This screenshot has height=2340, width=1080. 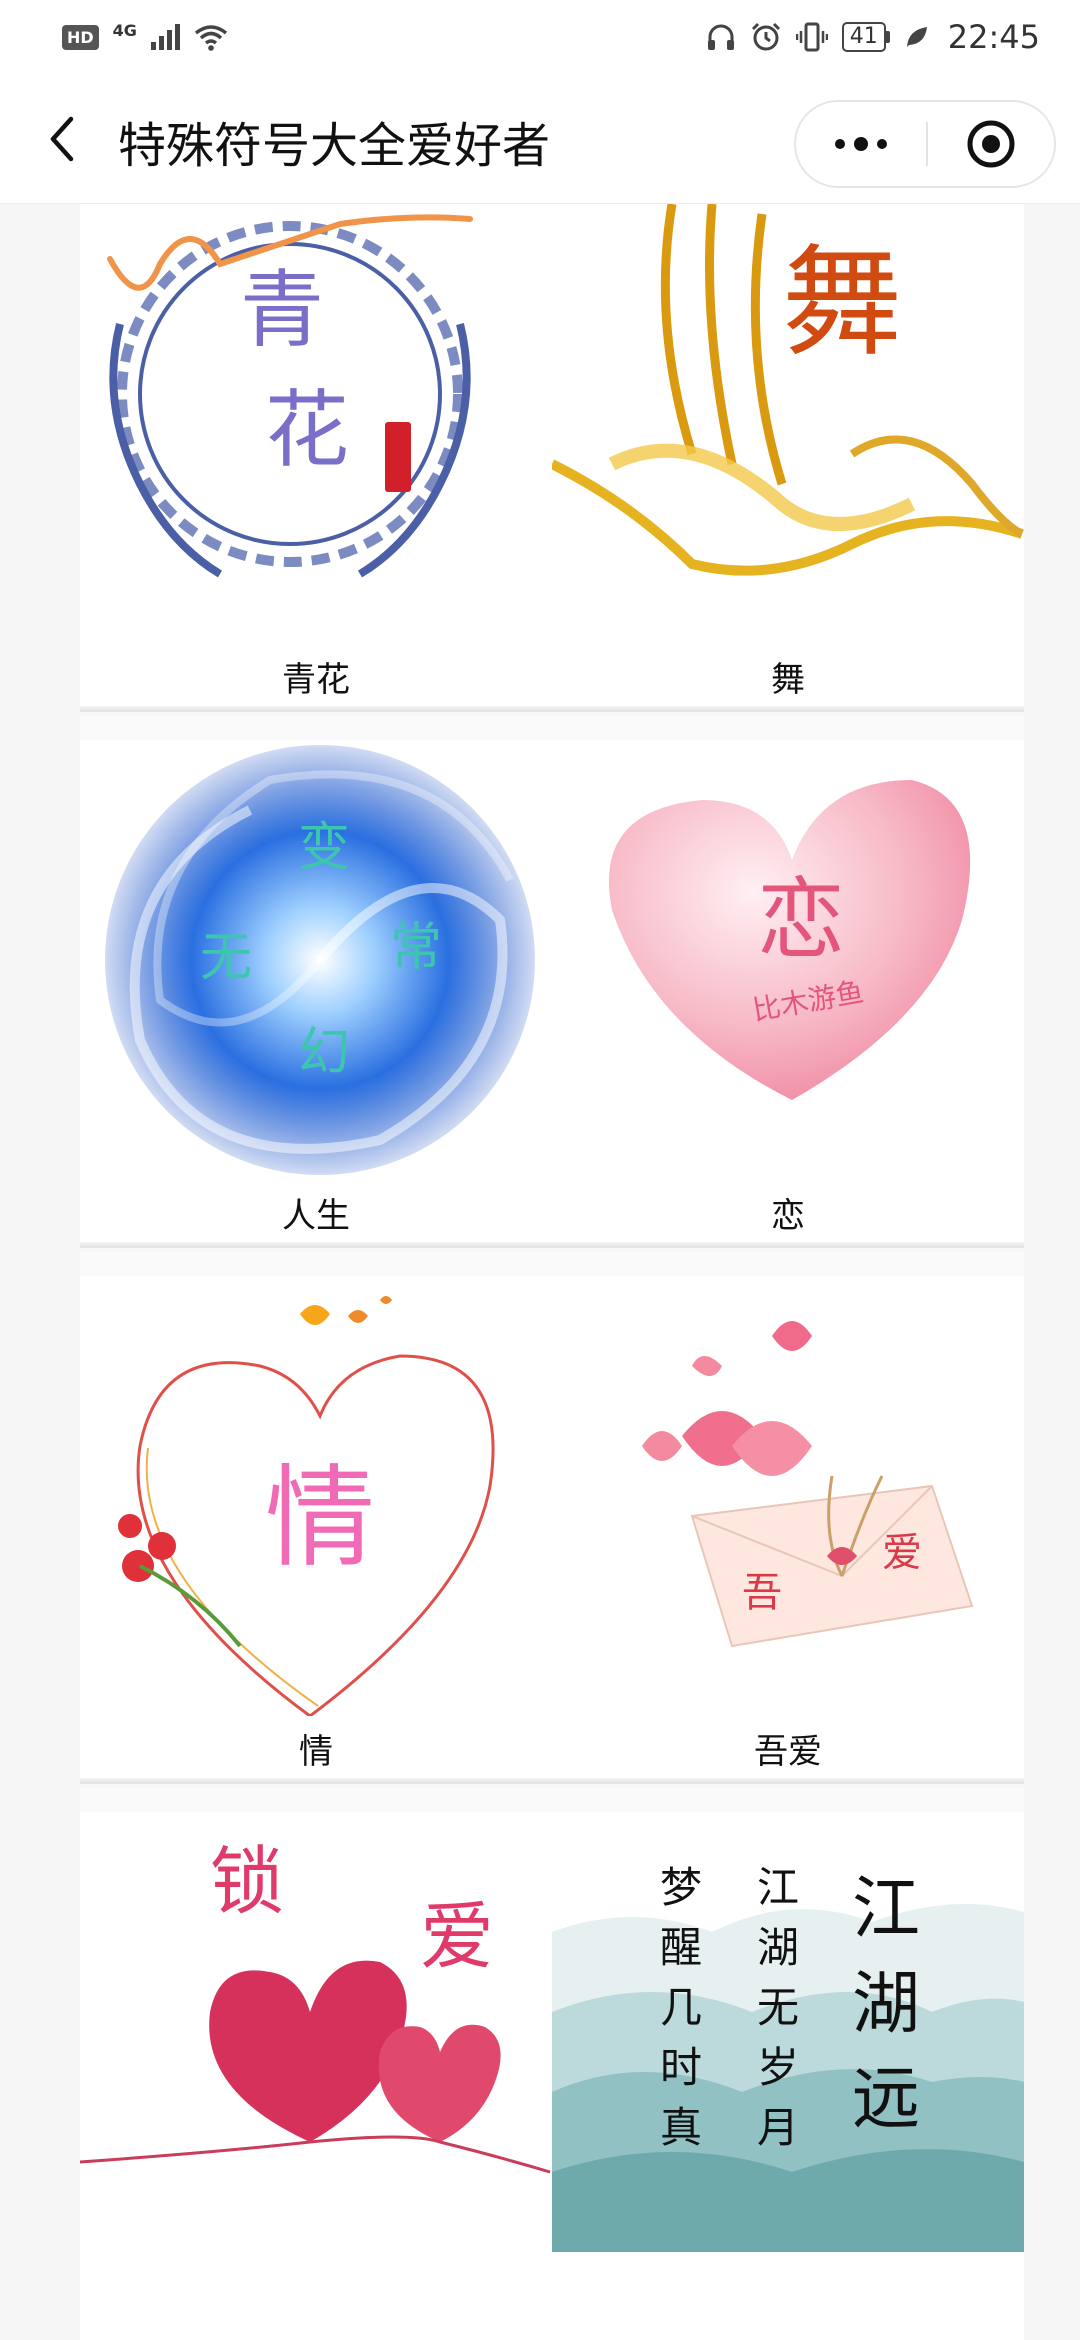 What do you see at coordinates (282, 310) in the screenshot?
I see `qinghua-char-1: 青` at bounding box center [282, 310].